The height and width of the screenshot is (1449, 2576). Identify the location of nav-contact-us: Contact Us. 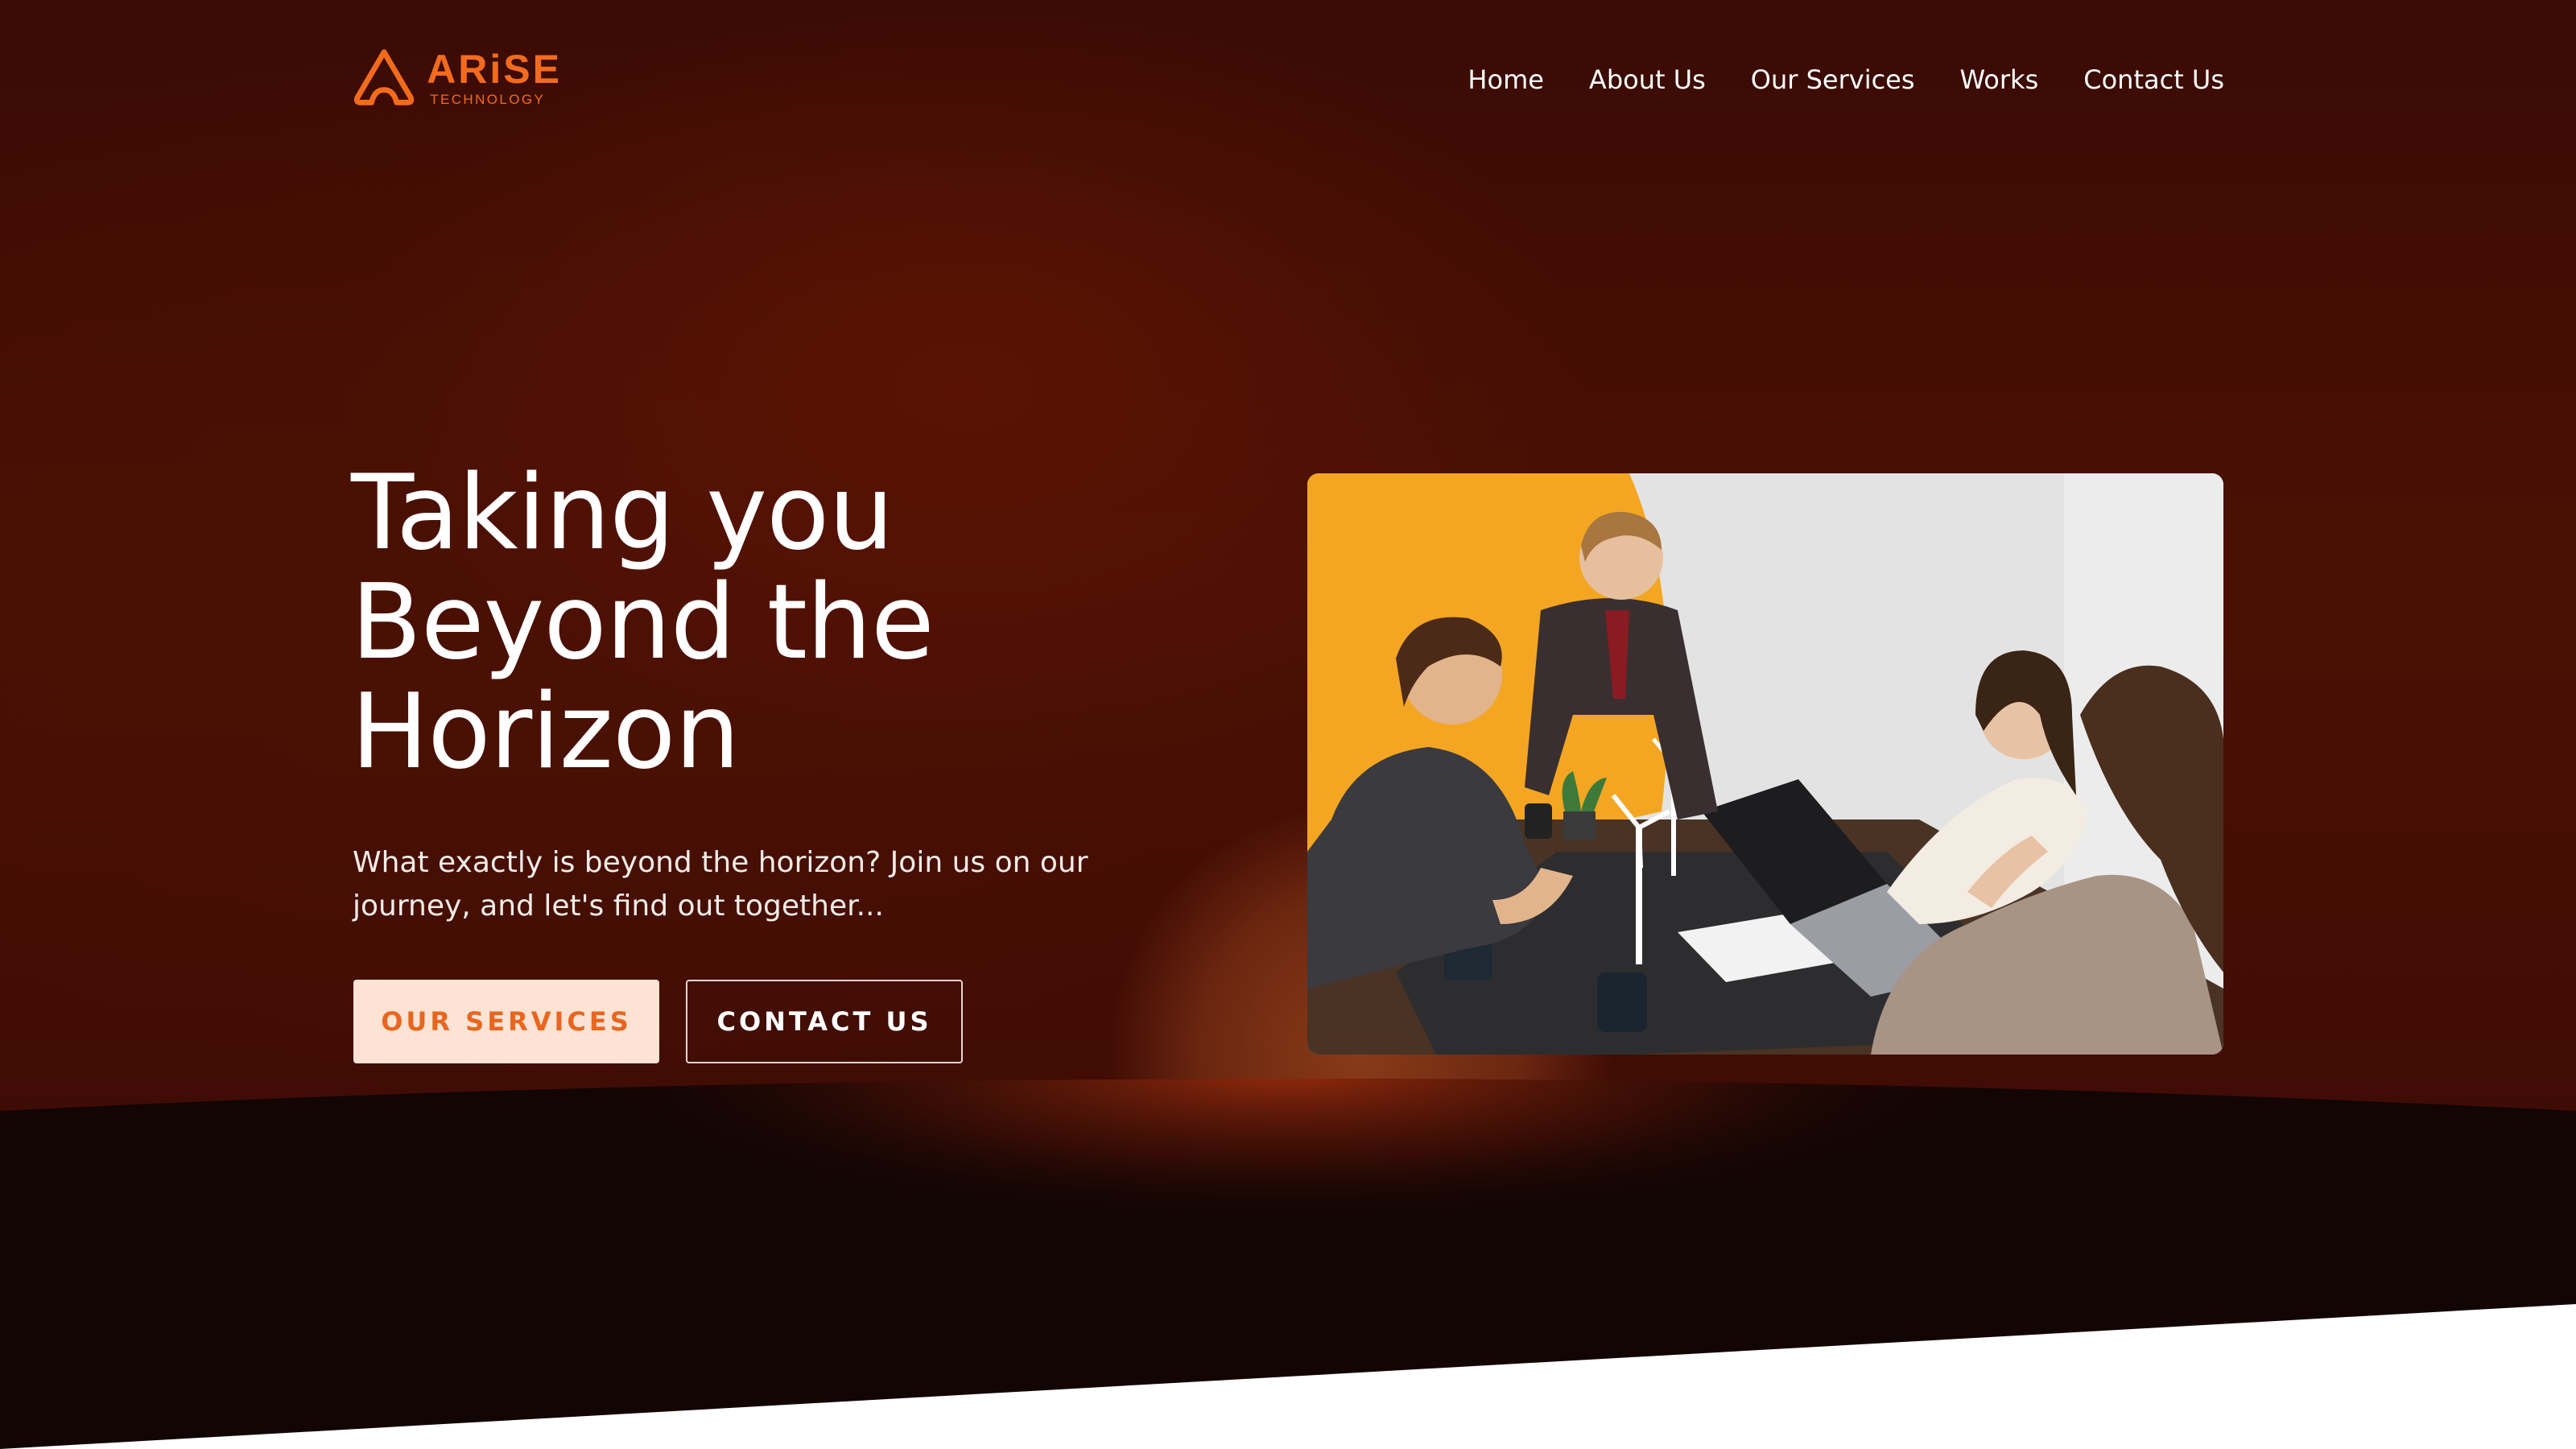
(2153, 79).